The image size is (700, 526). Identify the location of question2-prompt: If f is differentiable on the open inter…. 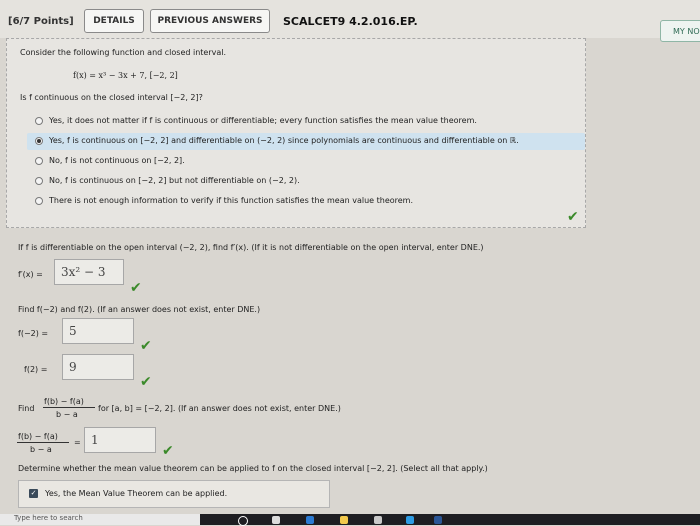
(251, 247).